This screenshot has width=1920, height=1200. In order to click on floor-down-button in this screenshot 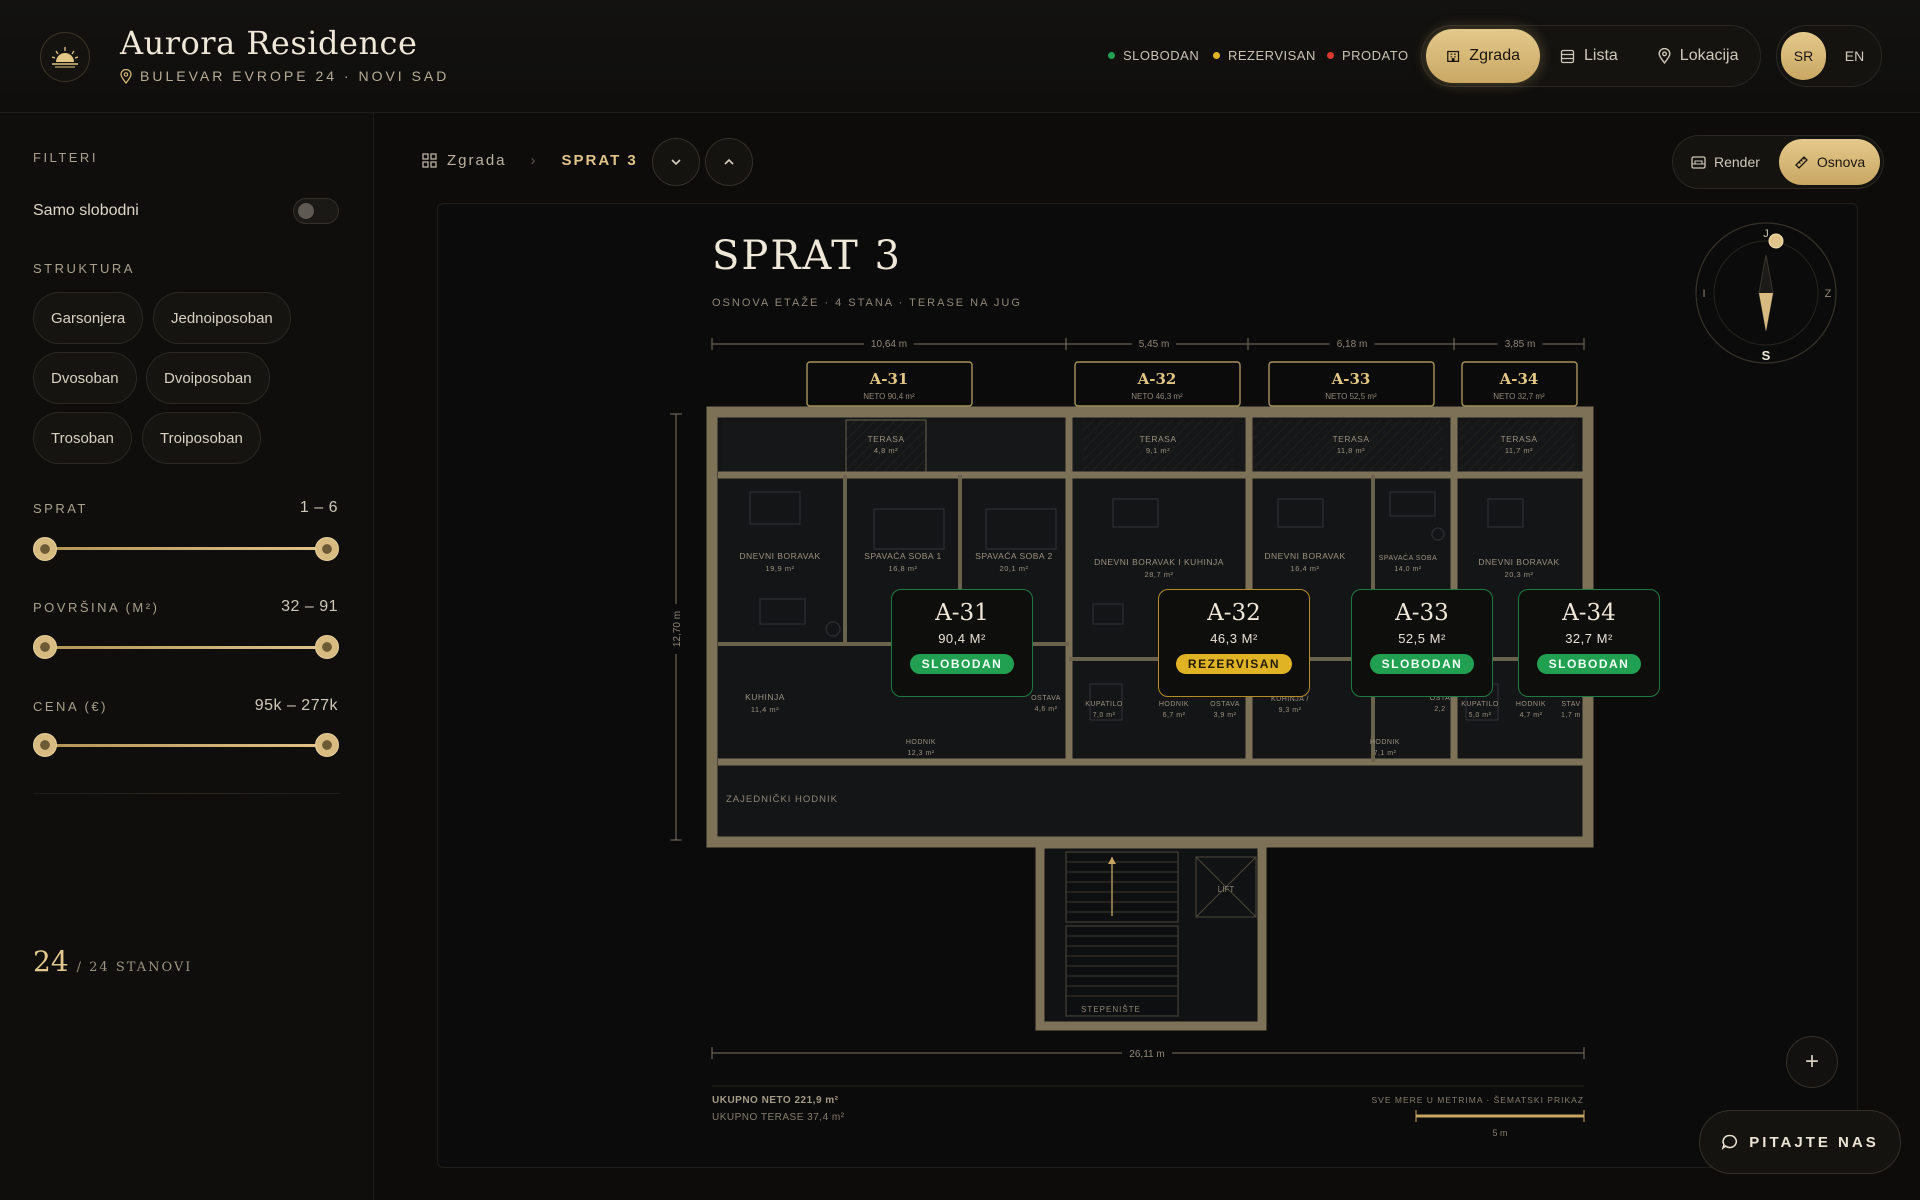, I will do `click(676, 162)`.